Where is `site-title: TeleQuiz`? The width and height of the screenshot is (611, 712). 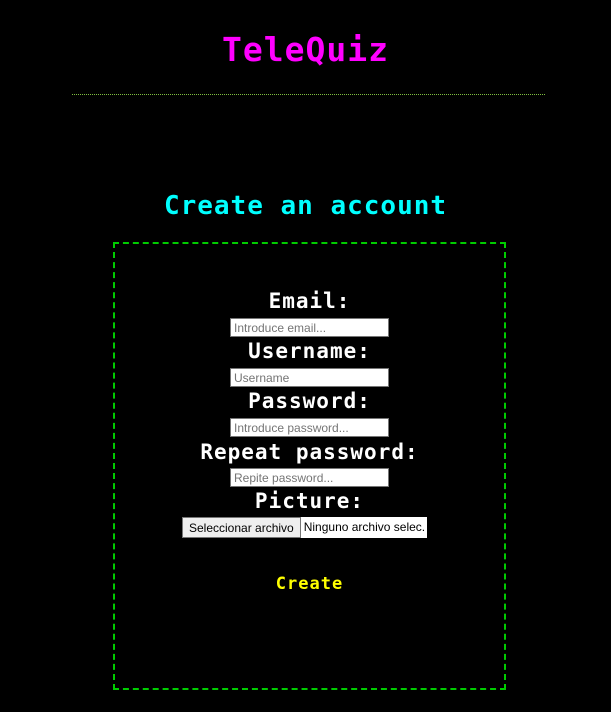 site-title: TeleQuiz is located at coordinates (305, 49).